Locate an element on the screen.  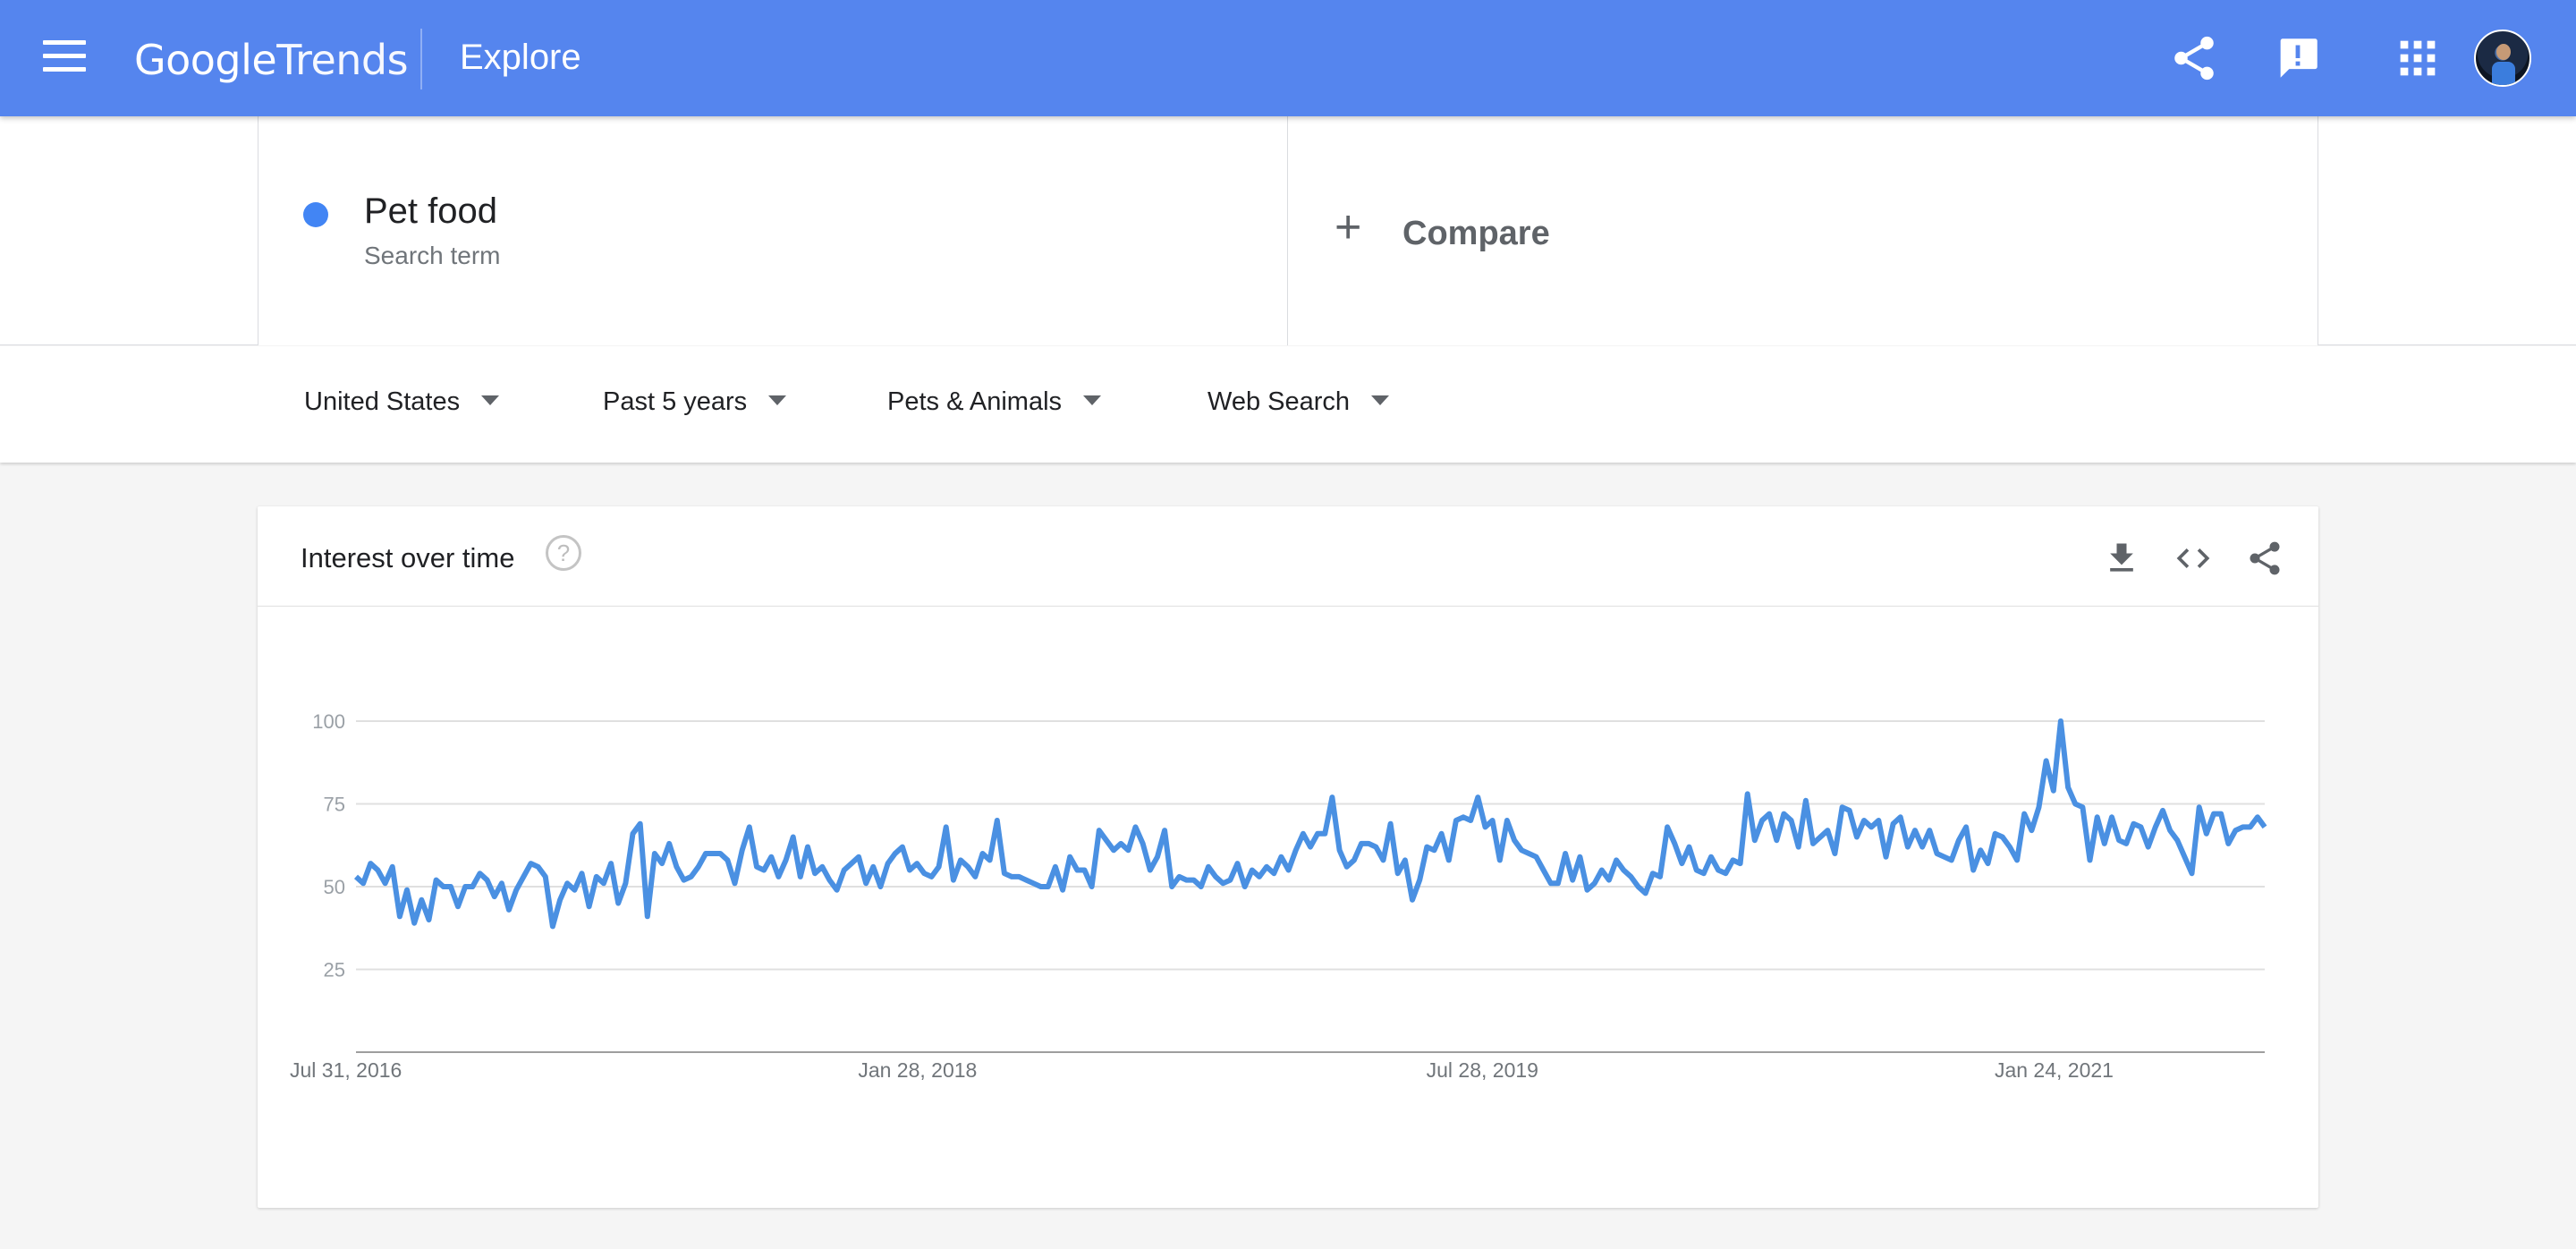
embed-icon is located at coordinates (2193, 558).